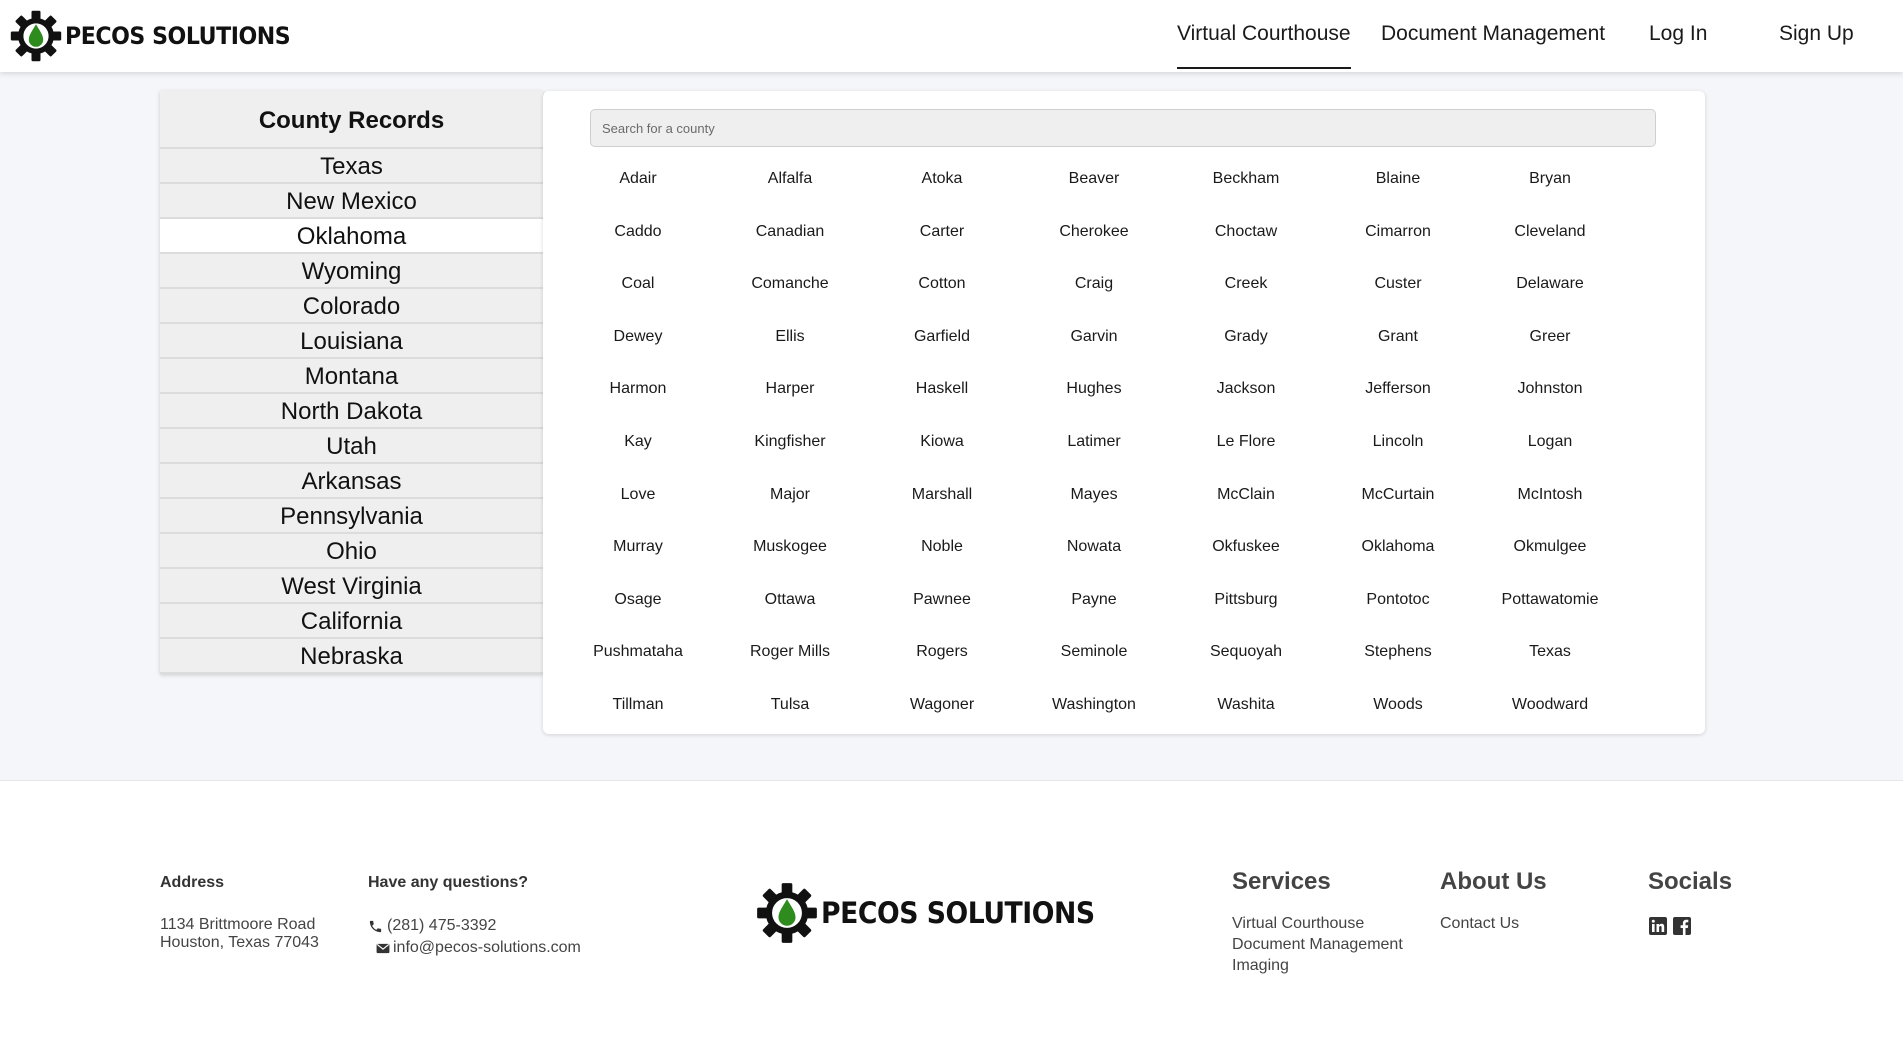  What do you see at coordinates (942, 395) in the screenshot?
I see `county-link: Haskell` at bounding box center [942, 395].